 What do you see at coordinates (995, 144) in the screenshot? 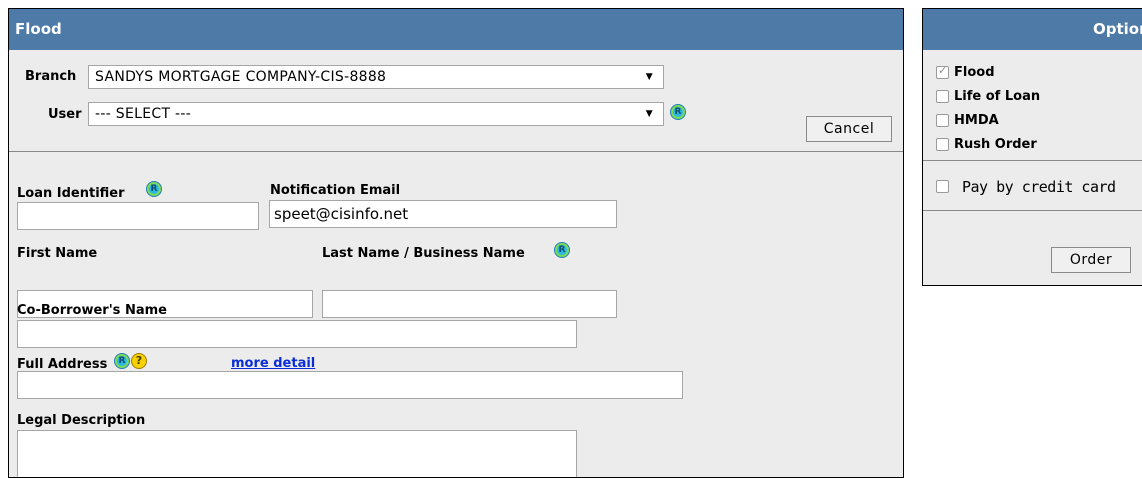
I see `rush-order-label: Rush Order` at bounding box center [995, 144].